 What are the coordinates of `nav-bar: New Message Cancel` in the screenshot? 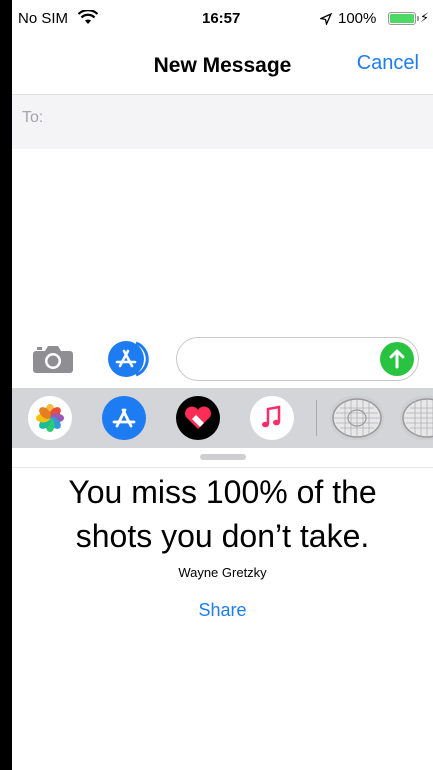 It's located at (222, 67).